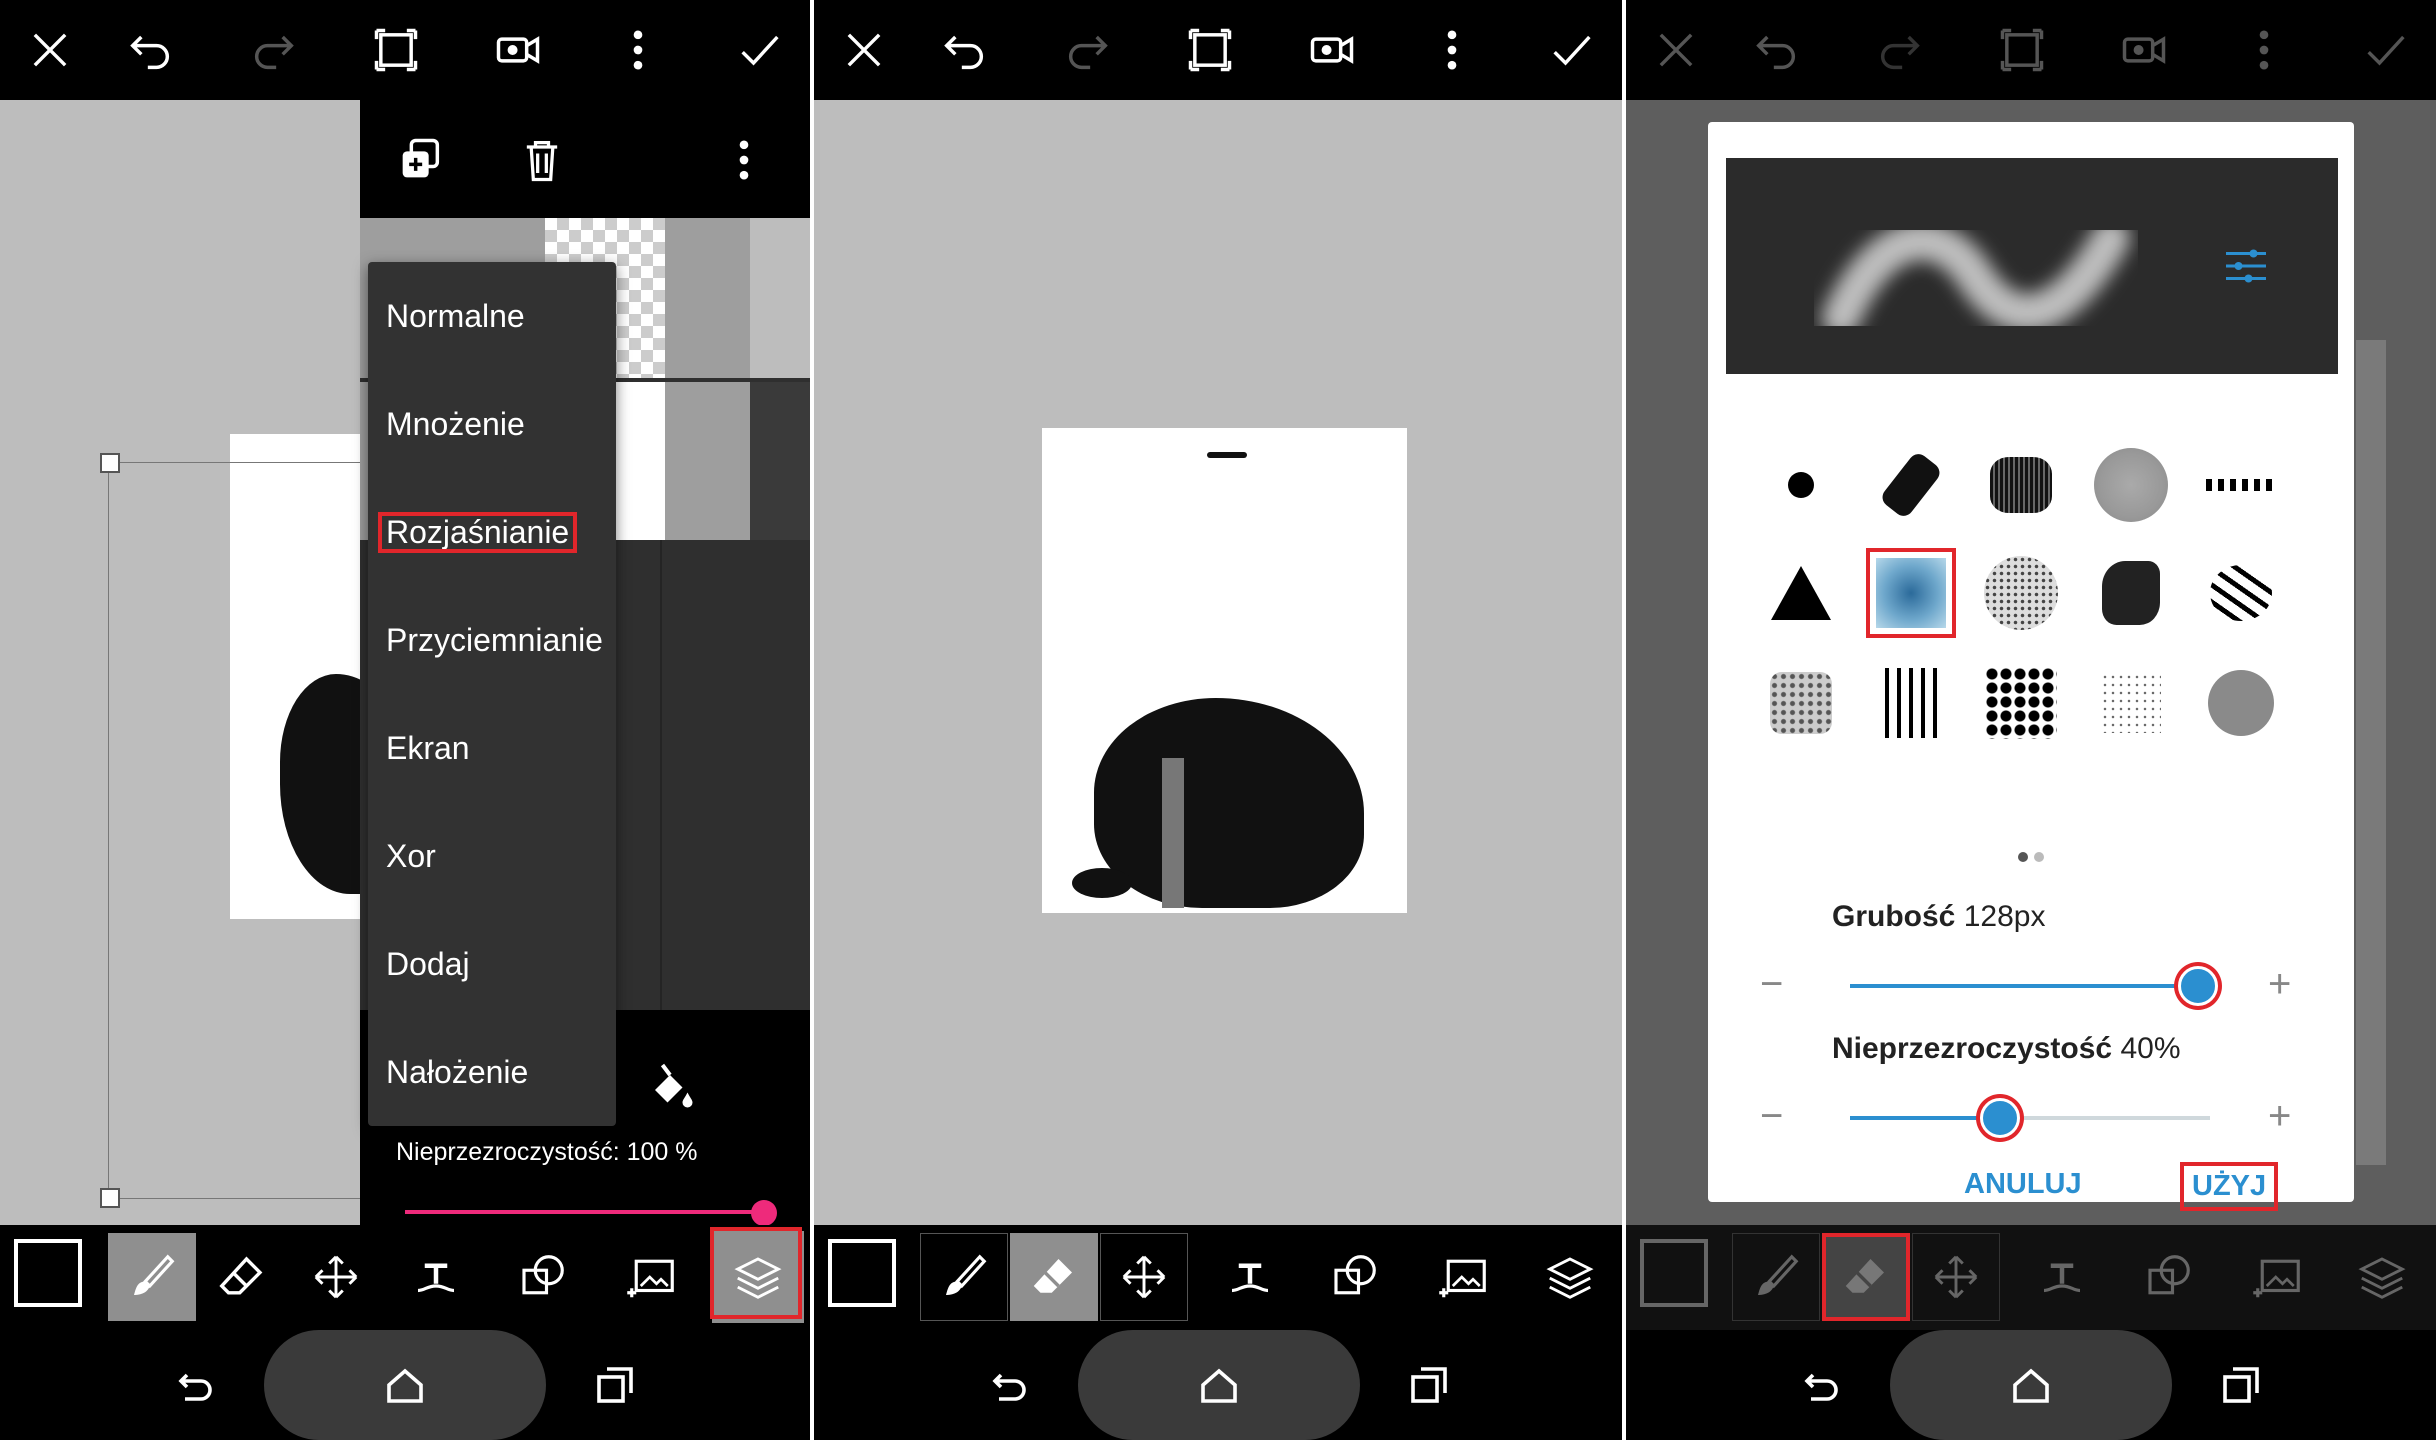  Describe the element at coordinates (492, 424) in the screenshot. I see `blend-option-multiply: Mnożenie` at that location.